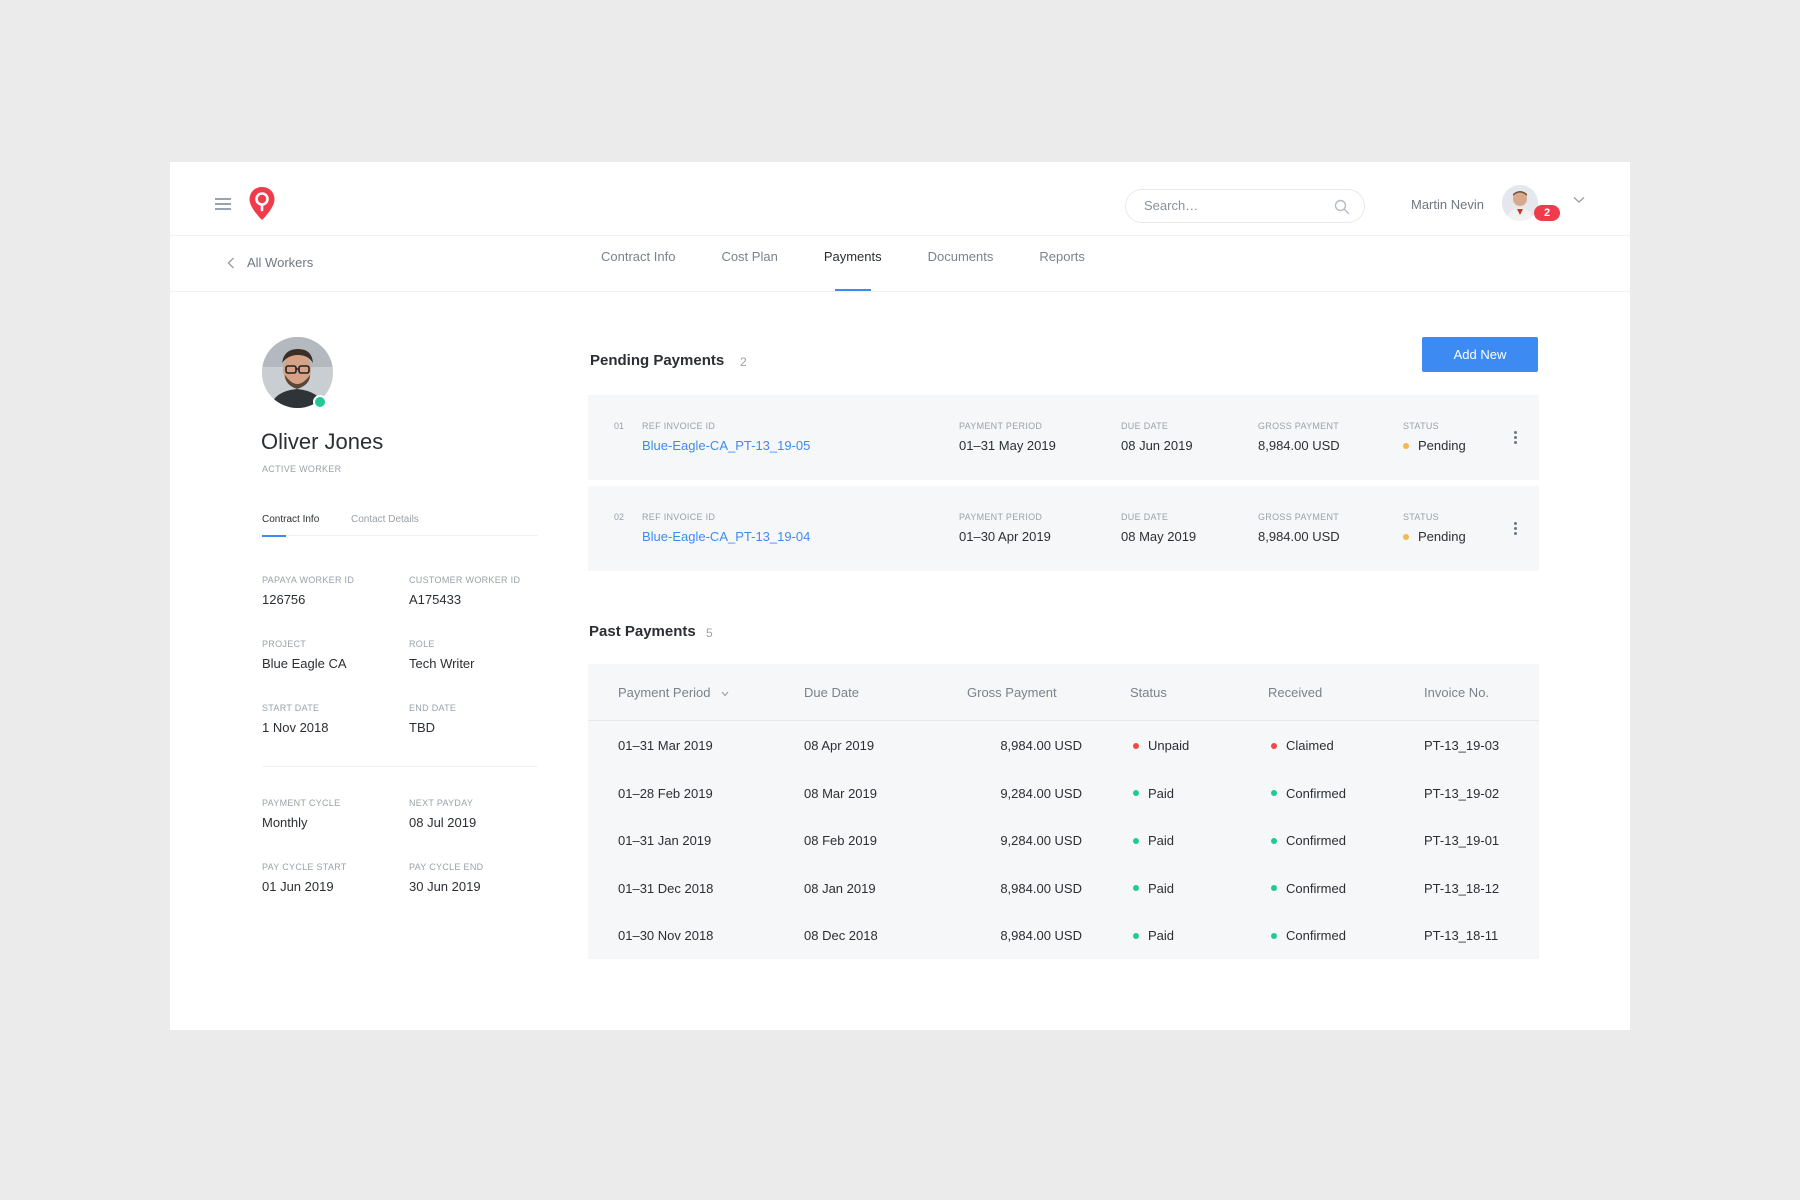  I want to click on add-new-button: Add New, so click(1480, 354).